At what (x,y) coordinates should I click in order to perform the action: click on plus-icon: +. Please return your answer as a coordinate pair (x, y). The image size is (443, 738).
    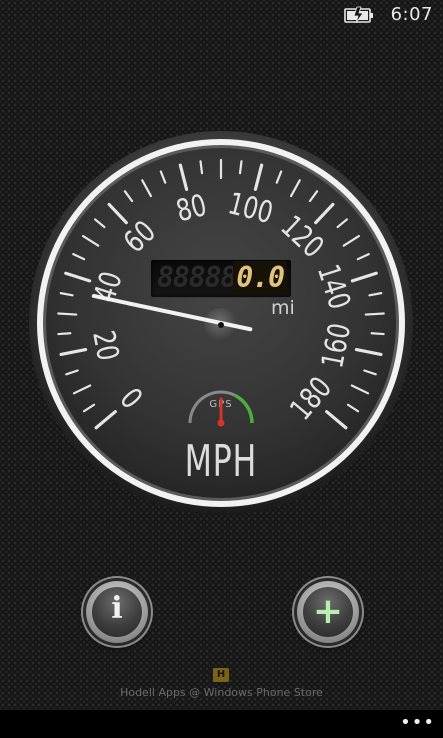
    Looking at the image, I should click on (328, 611).